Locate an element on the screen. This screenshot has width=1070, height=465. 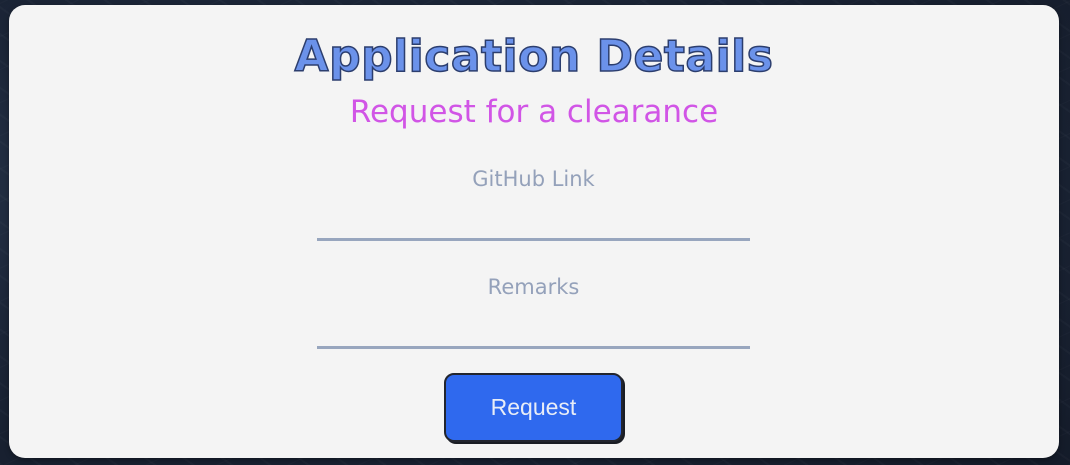
remarks-label: Remarks is located at coordinates (533, 287).